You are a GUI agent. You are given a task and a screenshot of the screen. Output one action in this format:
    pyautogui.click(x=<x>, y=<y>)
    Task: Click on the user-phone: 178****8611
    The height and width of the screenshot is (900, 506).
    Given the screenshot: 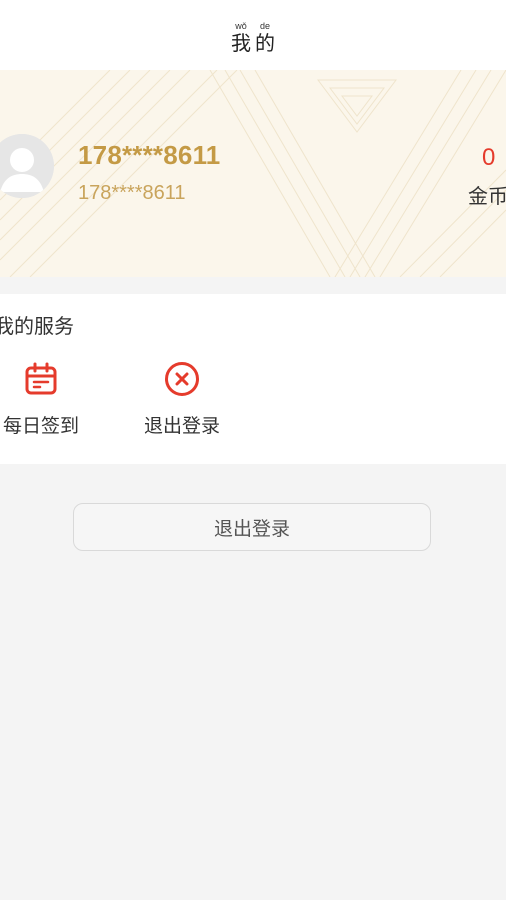 What is the action you would take?
    pyautogui.click(x=132, y=193)
    